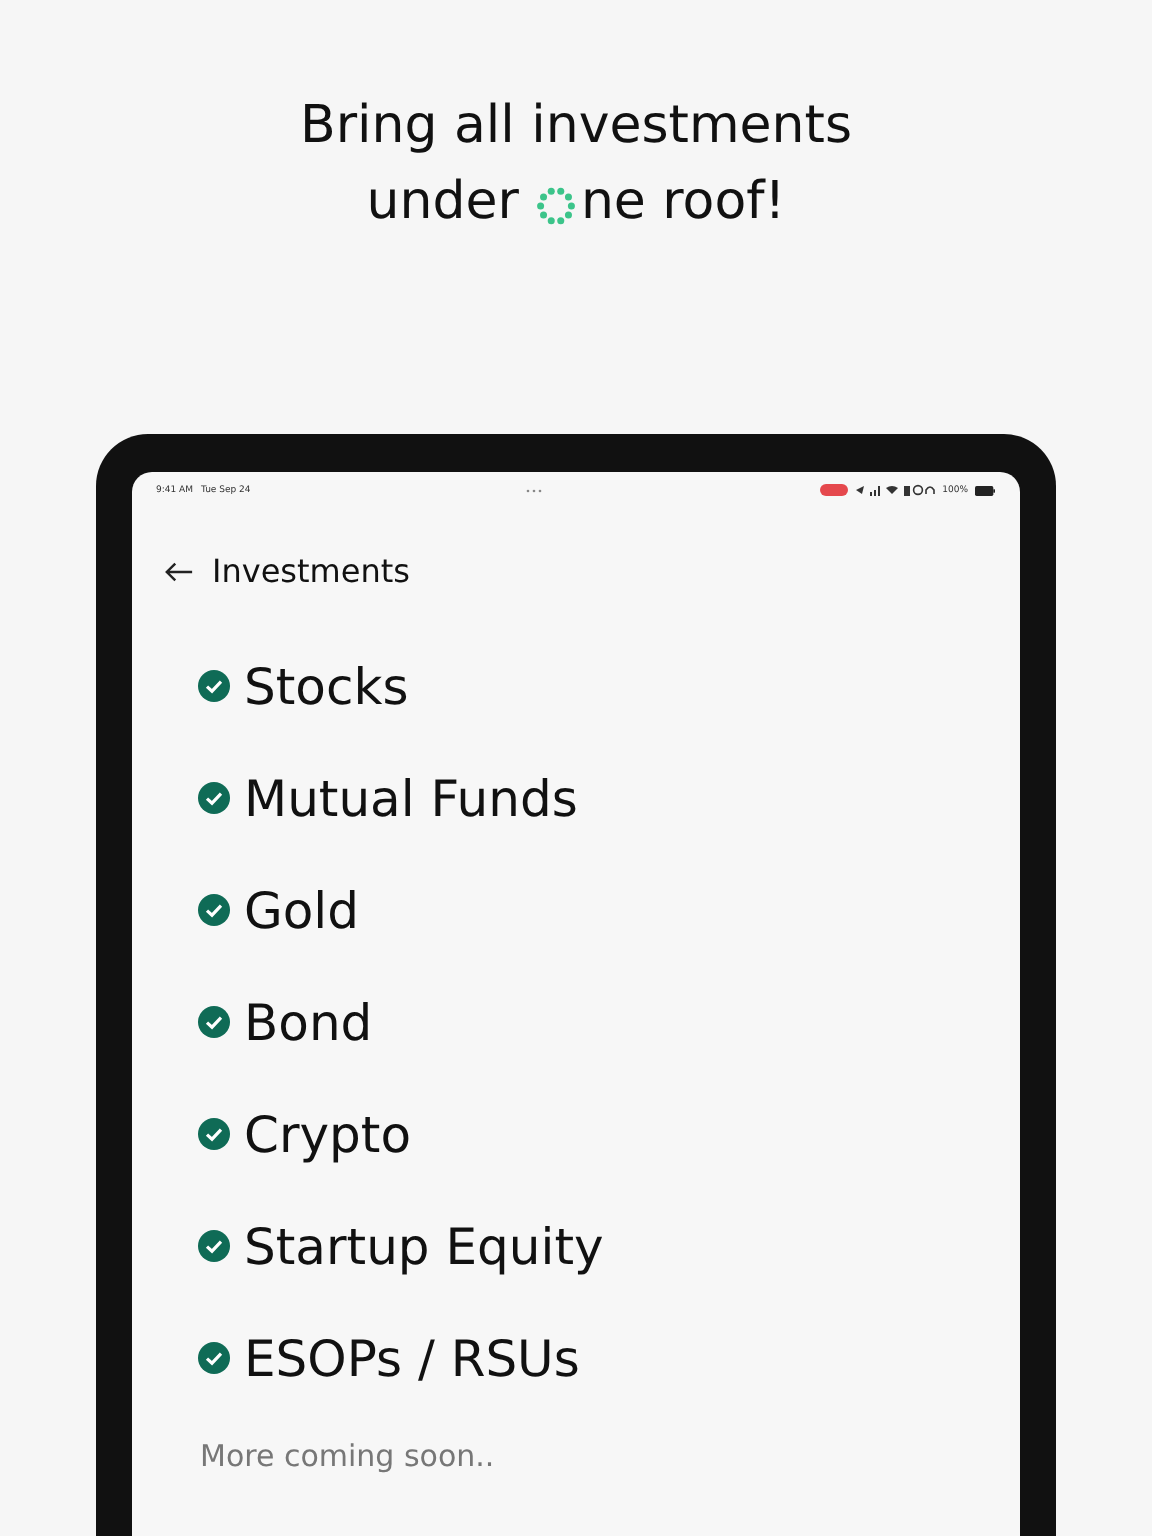 This screenshot has width=1152, height=1536. What do you see at coordinates (327, 1134) in the screenshot?
I see `investment-type: Crypto` at bounding box center [327, 1134].